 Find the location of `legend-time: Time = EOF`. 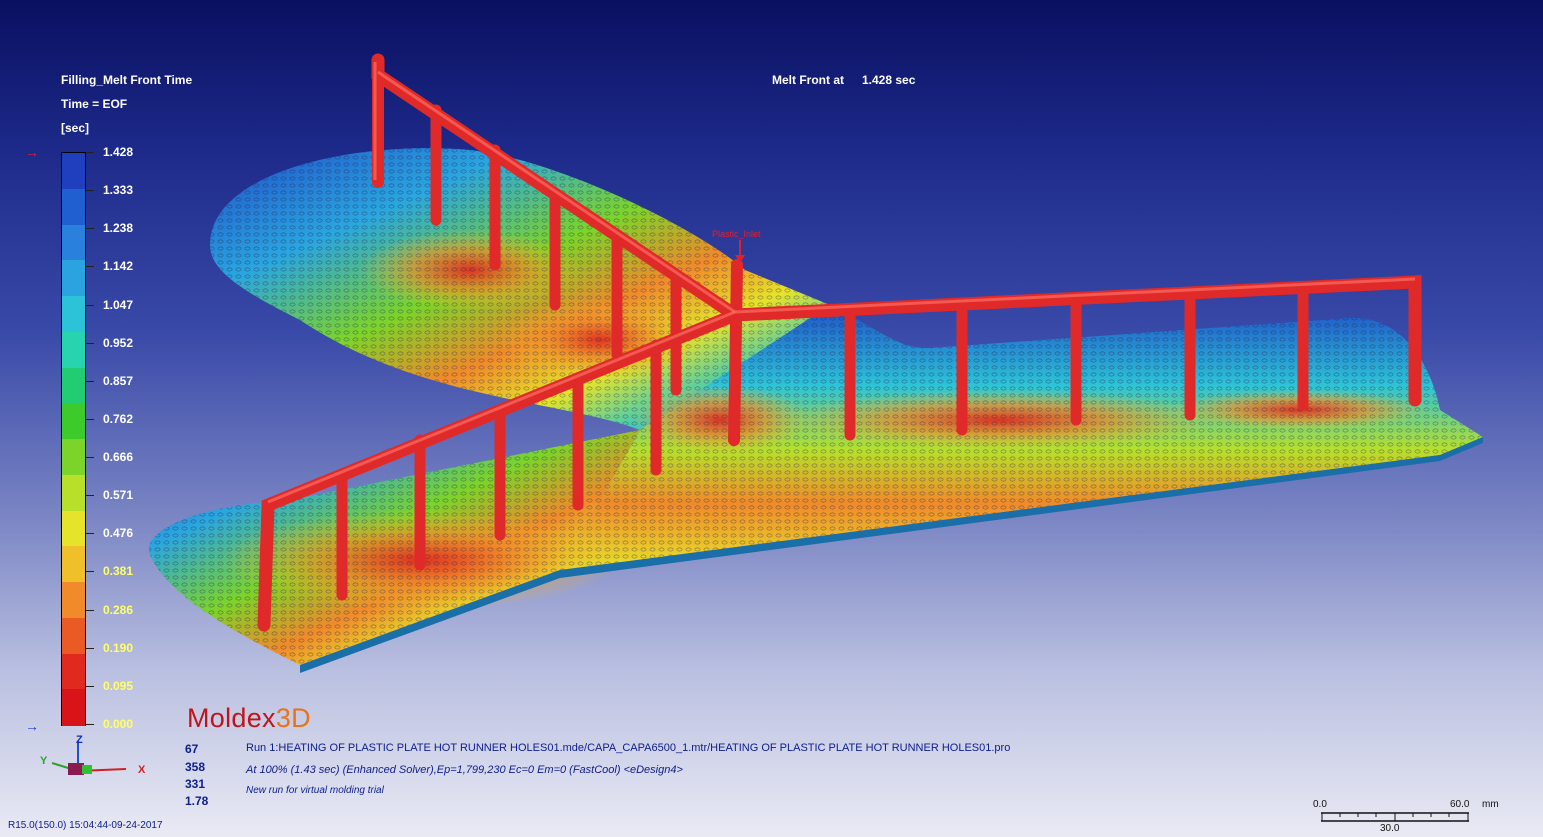

legend-time: Time = EOF is located at coordinates (94, 104).